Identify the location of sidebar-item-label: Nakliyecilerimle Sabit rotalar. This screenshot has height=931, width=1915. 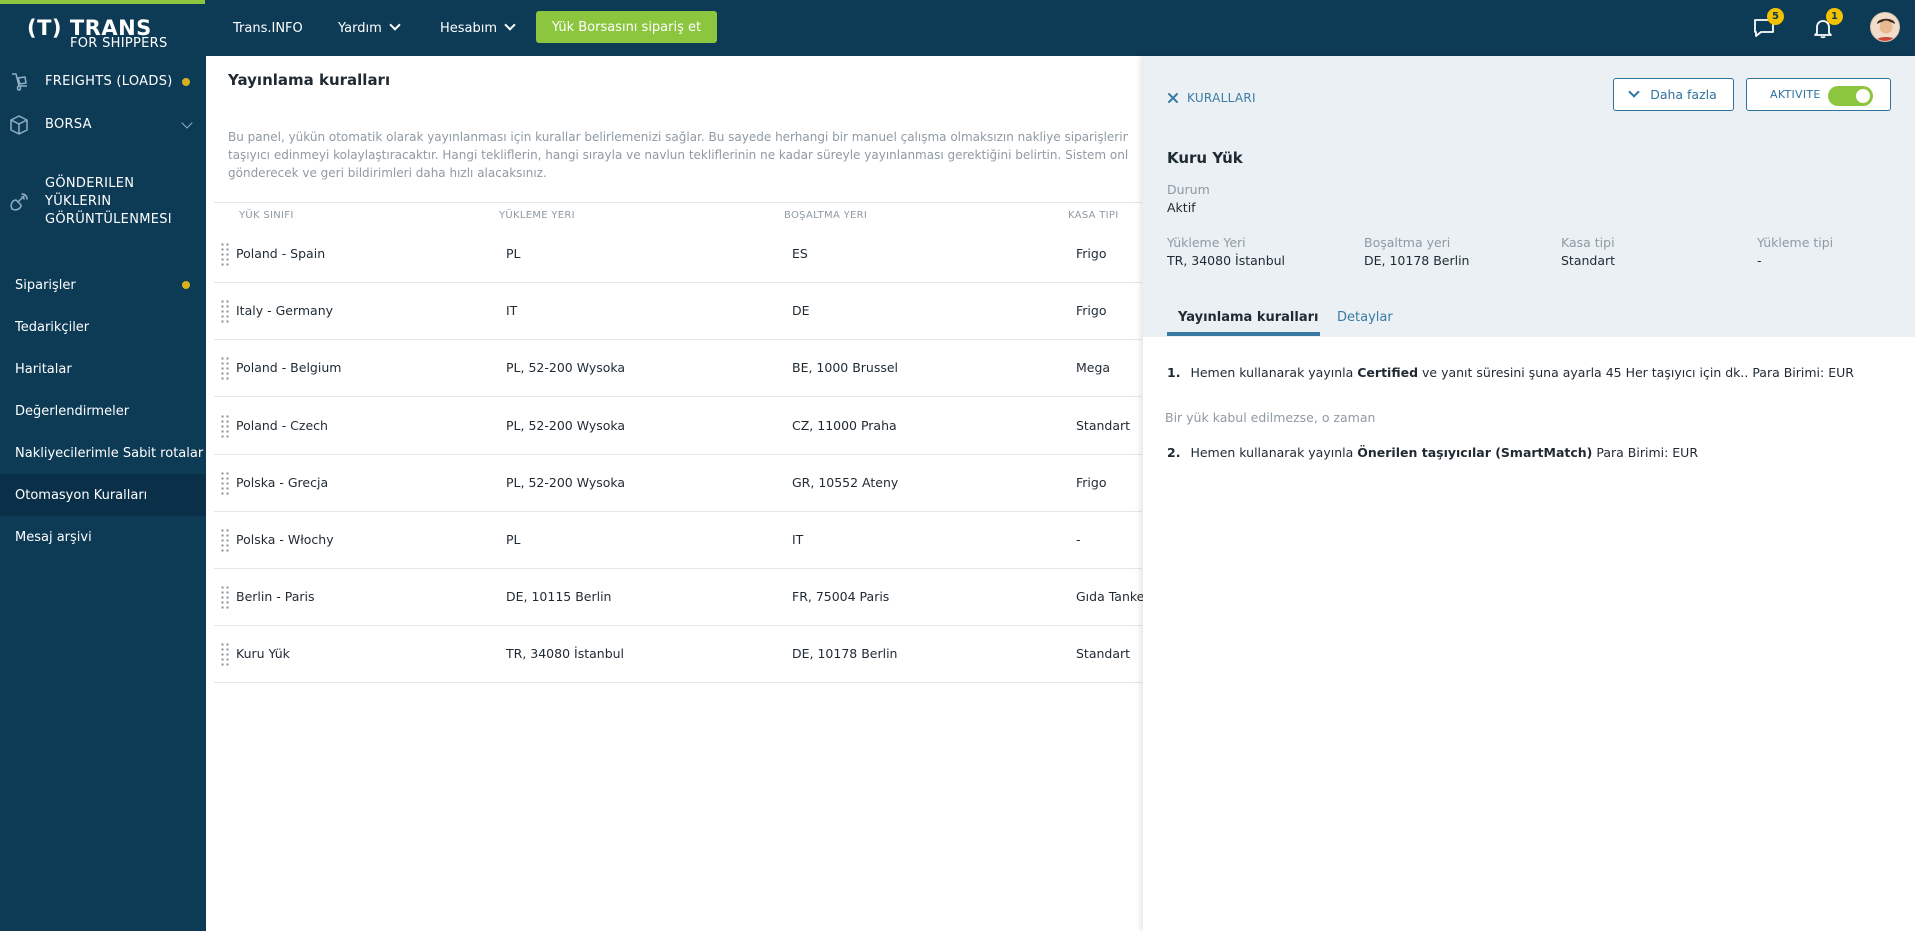
(109, 453).